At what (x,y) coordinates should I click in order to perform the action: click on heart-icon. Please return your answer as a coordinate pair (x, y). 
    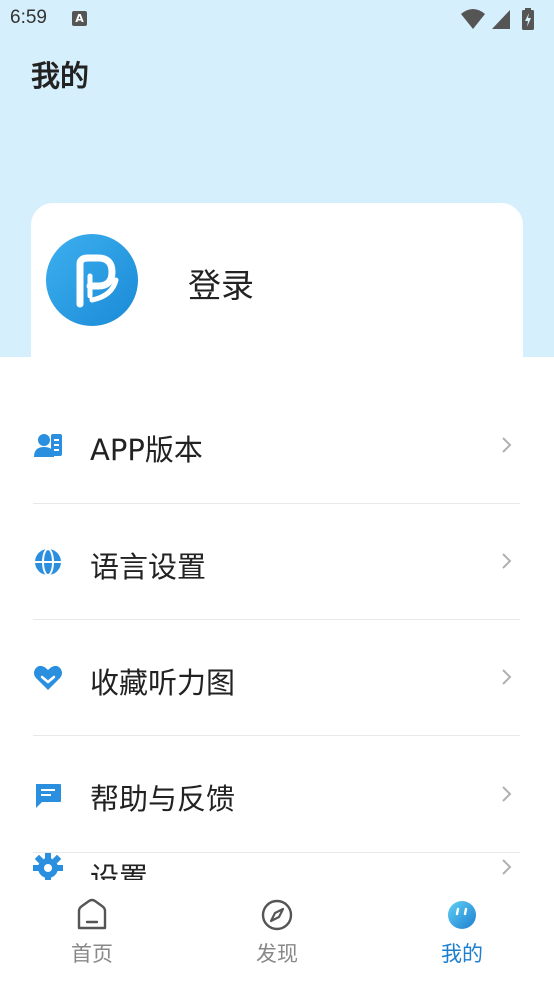
    Looking at the image, I should click on (48, 678).